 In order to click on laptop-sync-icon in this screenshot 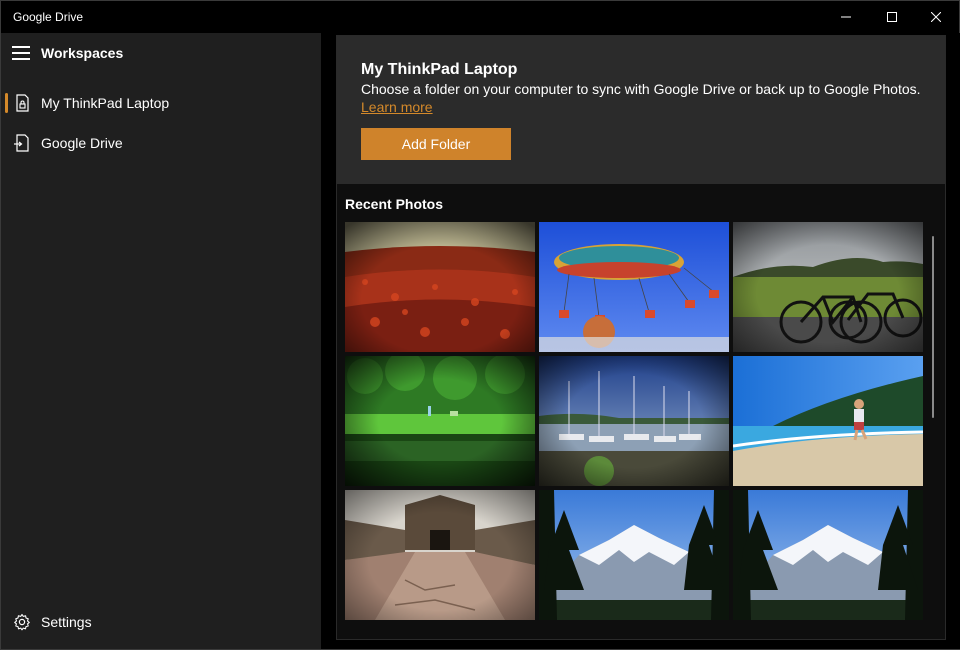, I will do `click(22, 103)`.